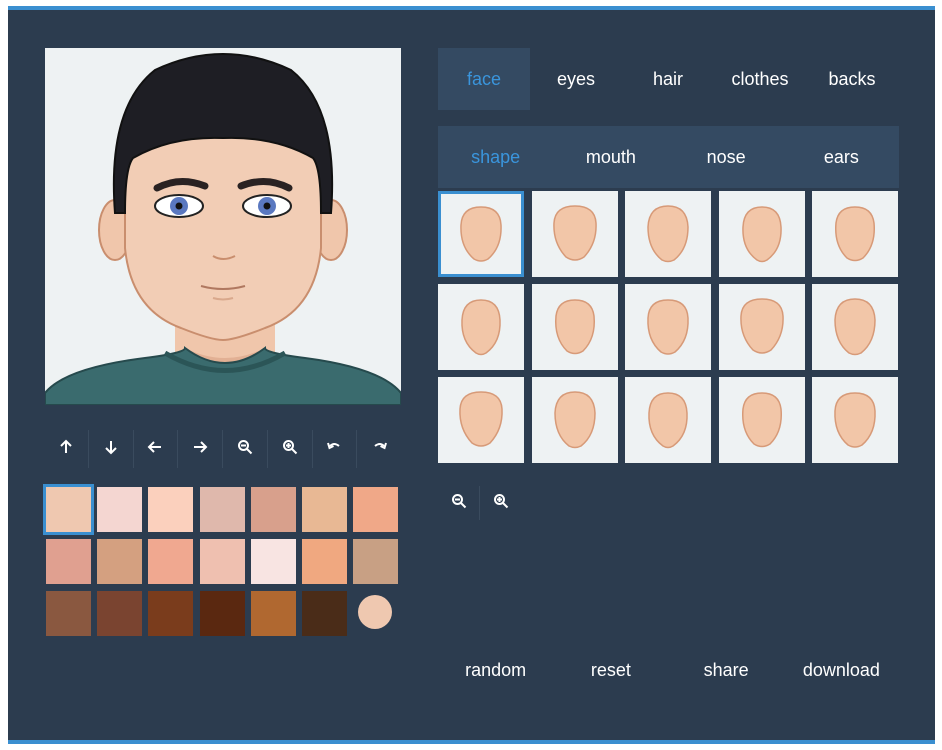 Image resolution: width=942 pixels, height=750 pixels. I want to click on grid-zoom-out-button, so click(459, 503).